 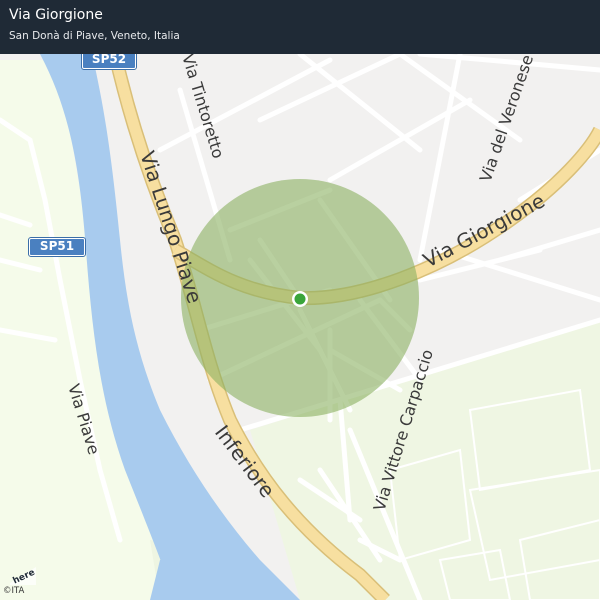 What do you see at coordinates (94, 36) in the screenshot?
I see `location-subtitle: San Donà di Piave, Veneto, Italia` at bounding box center [94, 36].